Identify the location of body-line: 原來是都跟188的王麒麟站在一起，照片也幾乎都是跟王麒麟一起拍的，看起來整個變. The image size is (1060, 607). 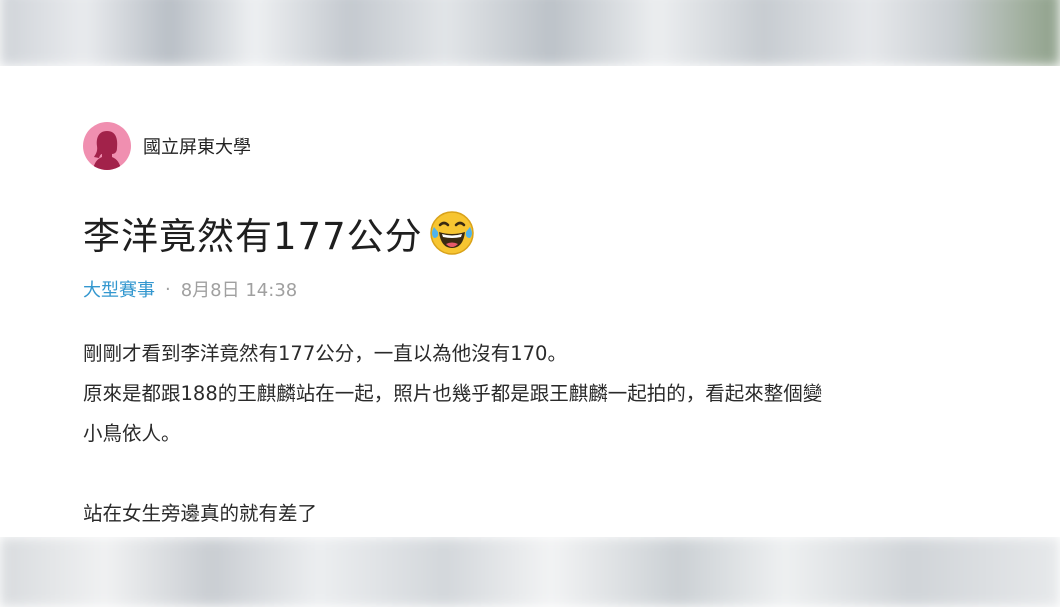
(453, 393).